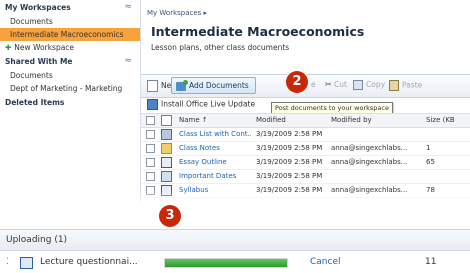 The height and width of the screenshot is (273, 470). What do you see at coordinates (430, 162) in the screenshot?
I see `file-size: 65` at bounding box center [430, 162].